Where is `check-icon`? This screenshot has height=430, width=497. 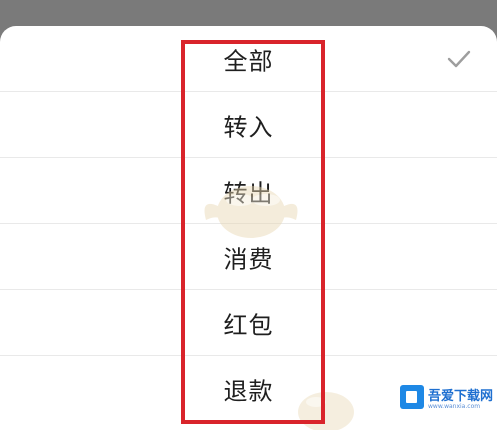
check-icon is located at coordinates (459, 59).